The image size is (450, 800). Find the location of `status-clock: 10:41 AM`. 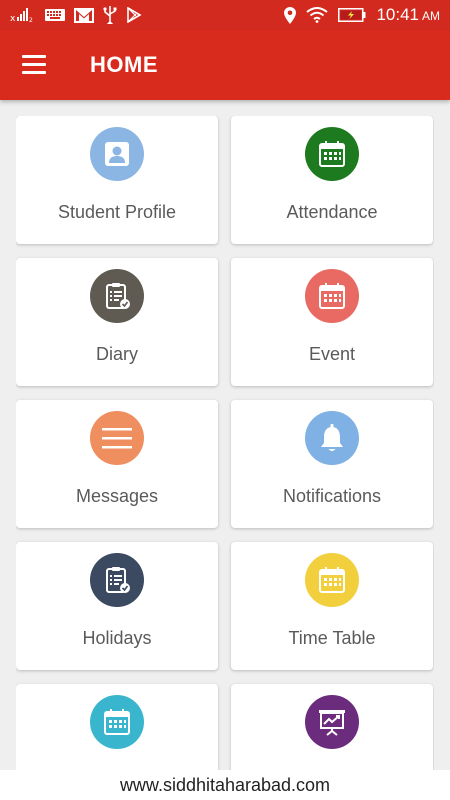

status-clock: 10:41 AM is located at coordinates (408, 15).